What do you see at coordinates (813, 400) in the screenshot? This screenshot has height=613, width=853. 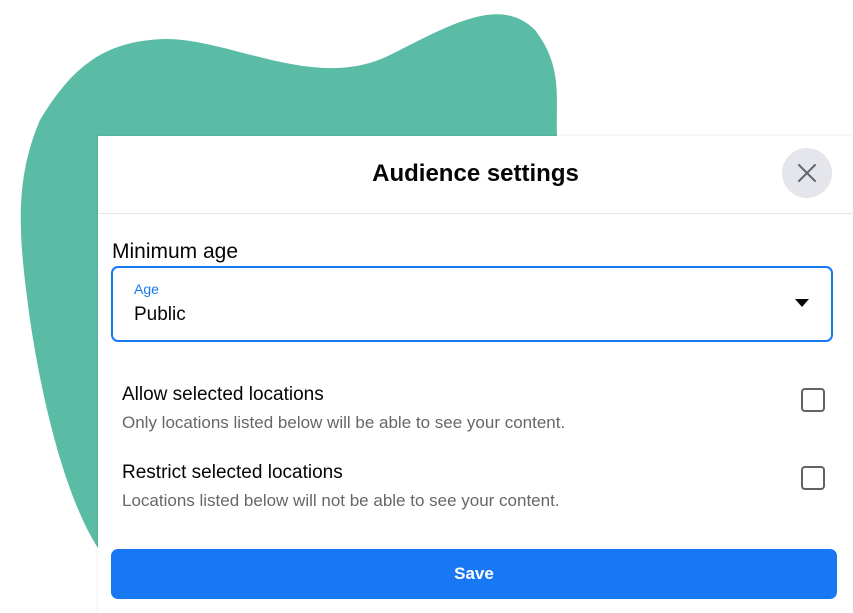 I see `allow-locations-checkbox` at bounding box center [813, 400].